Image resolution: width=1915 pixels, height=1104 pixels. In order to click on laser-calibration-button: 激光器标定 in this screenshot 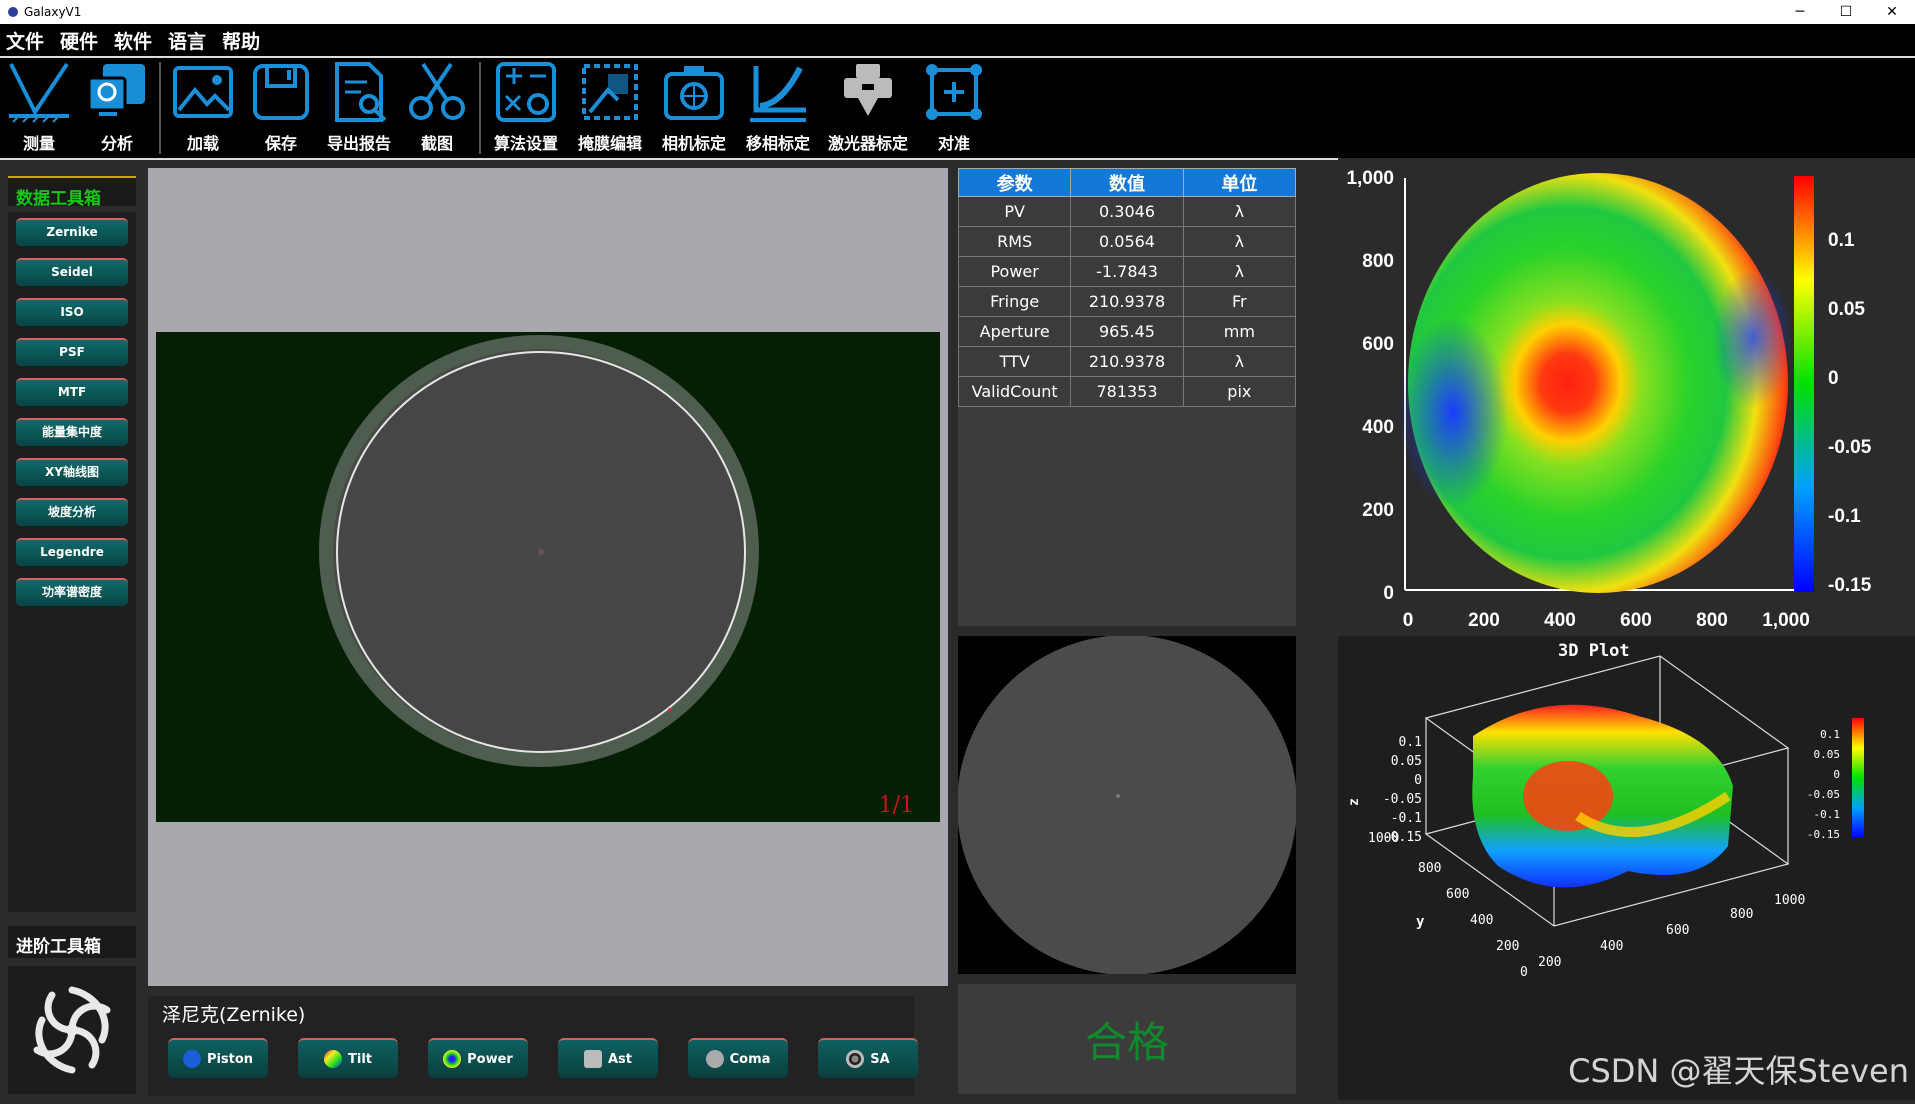, I will do `click(868, 108)`.